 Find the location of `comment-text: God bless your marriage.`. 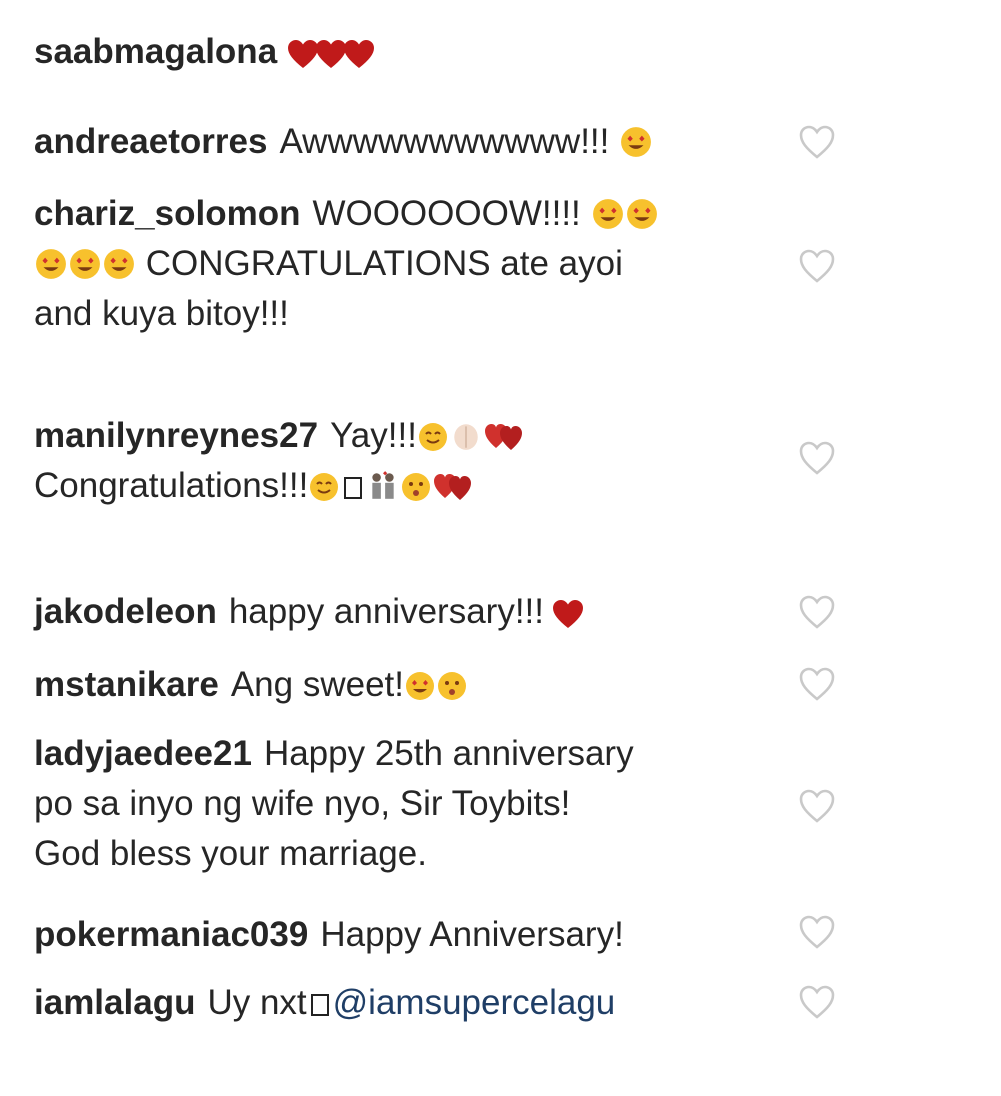

comment-text: God bless your marriage. is located at coordinates (230, 853).